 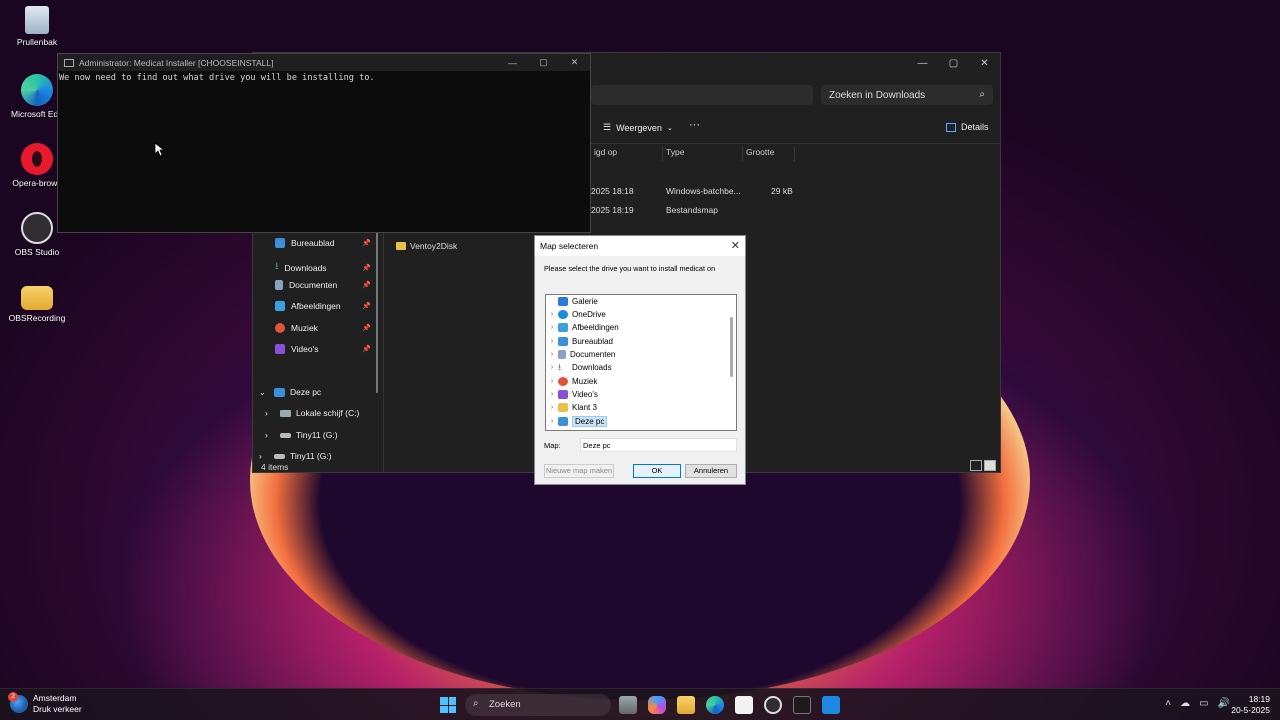 What do you see at coordinates (907, 95) in the screenshot?
I see `search-input: Zoeken in Downloads ⌕` at bounding box center [907, 95].